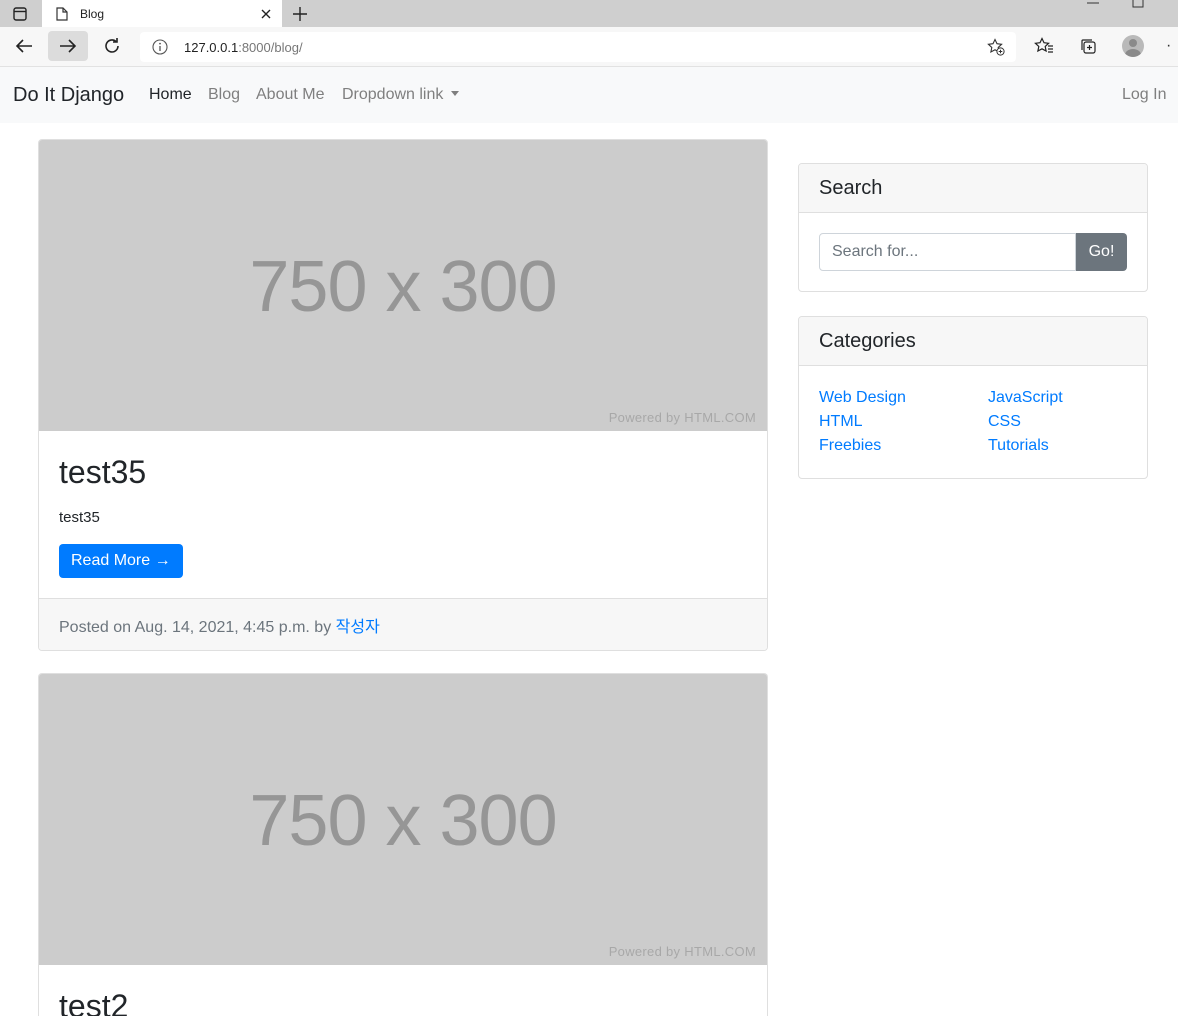 Image resolution: width=1178 pixels, height=1016 pixels. I want to click on nav-dropdown-label: Dropdown link, so click(393, 94).